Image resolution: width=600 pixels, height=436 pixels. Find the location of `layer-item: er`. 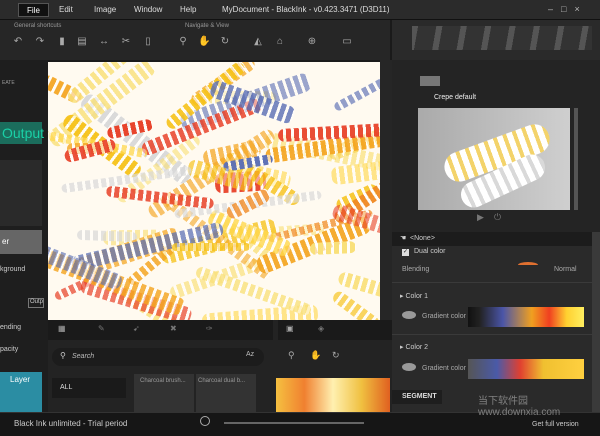

layer-item: er is located at coordinates (21, 242).